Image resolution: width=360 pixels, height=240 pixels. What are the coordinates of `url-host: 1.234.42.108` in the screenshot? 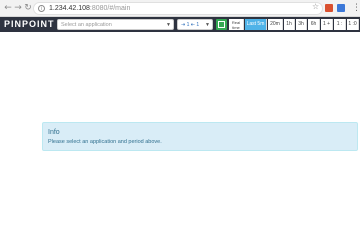 It's located at (69, 8).